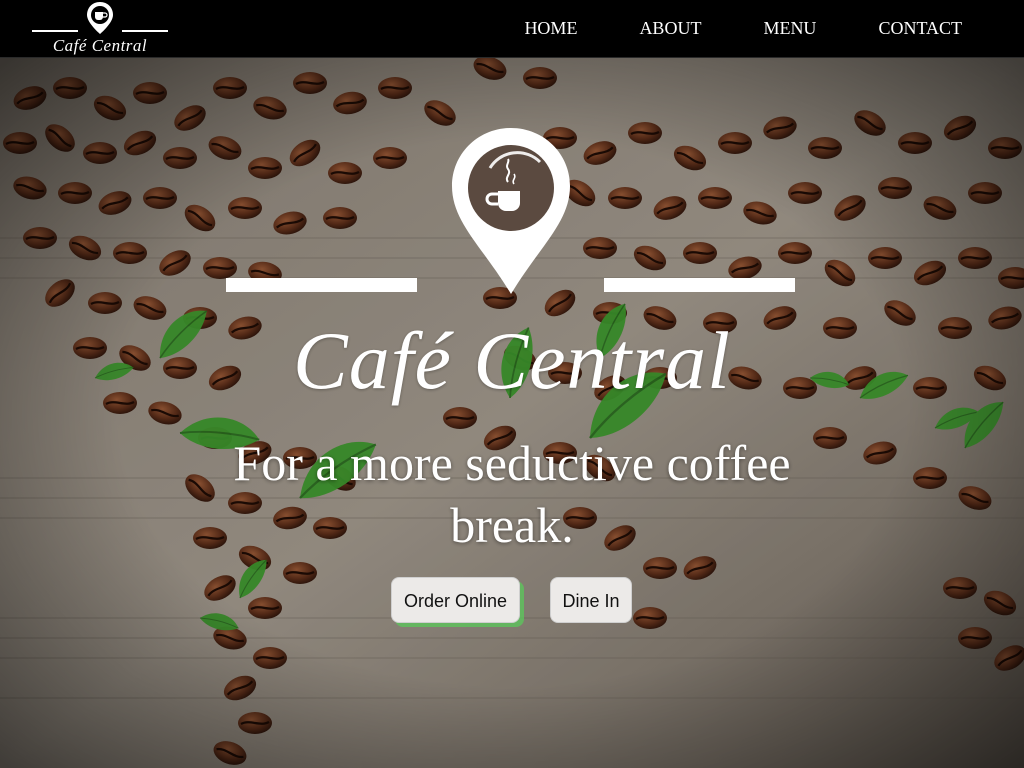  What do you see at coordinates (512, 360) in the screenshot?
I see `hero-brand-title: Café Central` at bounding box center [512, 360].